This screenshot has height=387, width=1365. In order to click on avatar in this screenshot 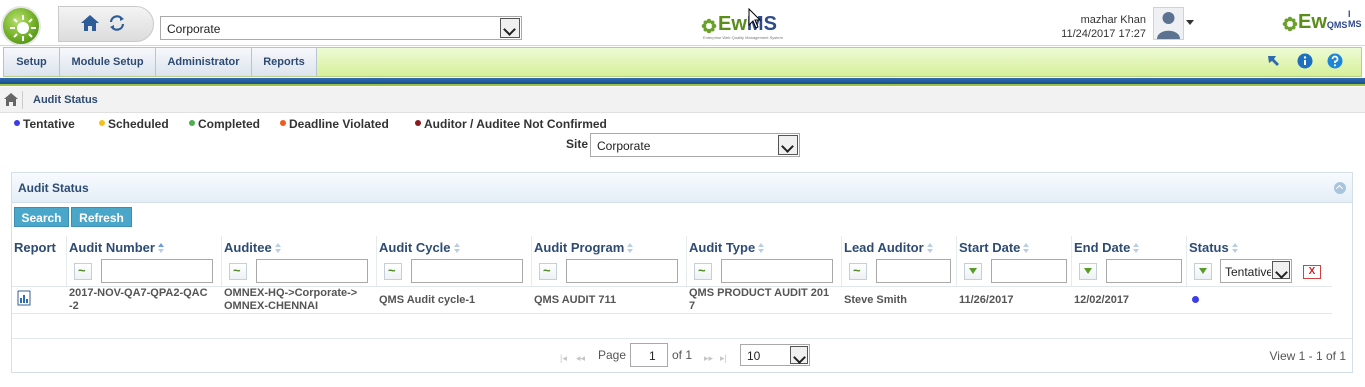, I will do `click(1168, 23)`.